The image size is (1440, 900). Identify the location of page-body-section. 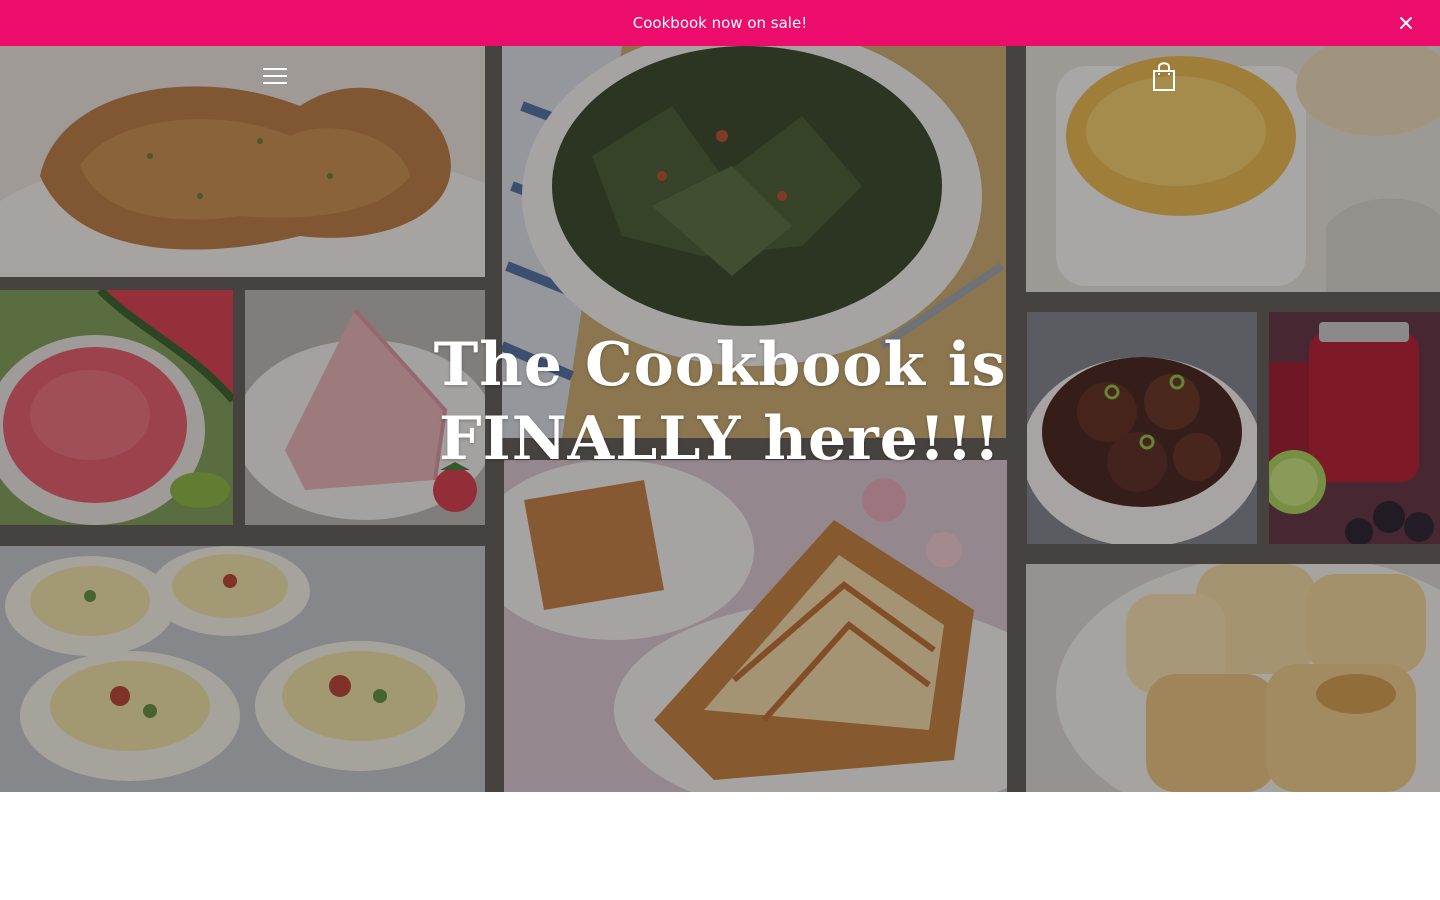
(720, 846).